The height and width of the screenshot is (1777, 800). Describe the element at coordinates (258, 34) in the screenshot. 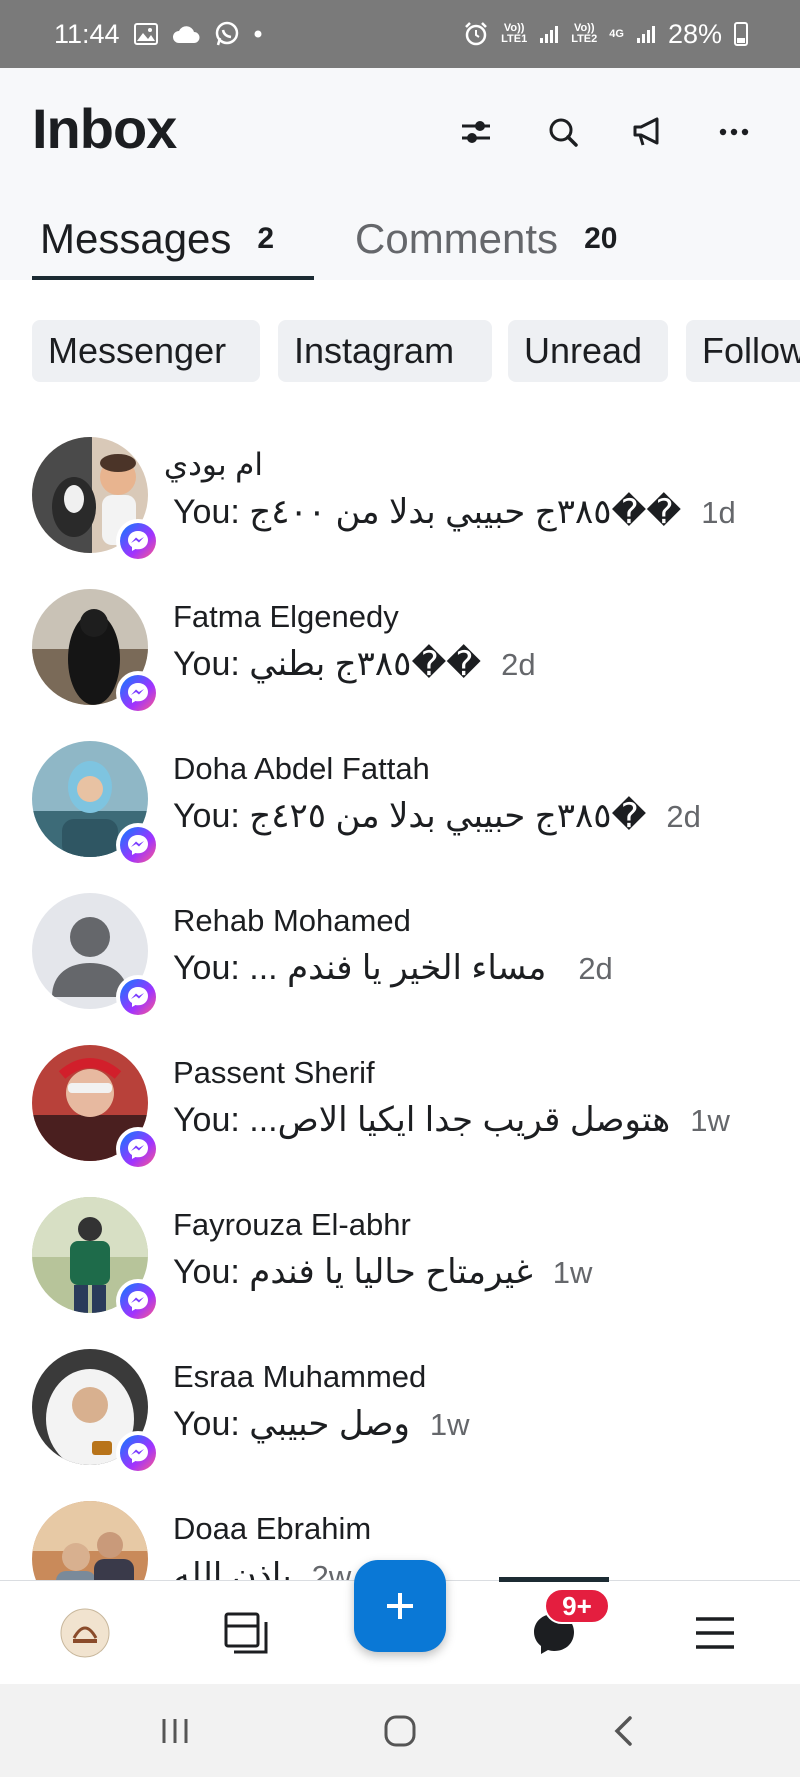

I see `notification-dot-icon` at that location.